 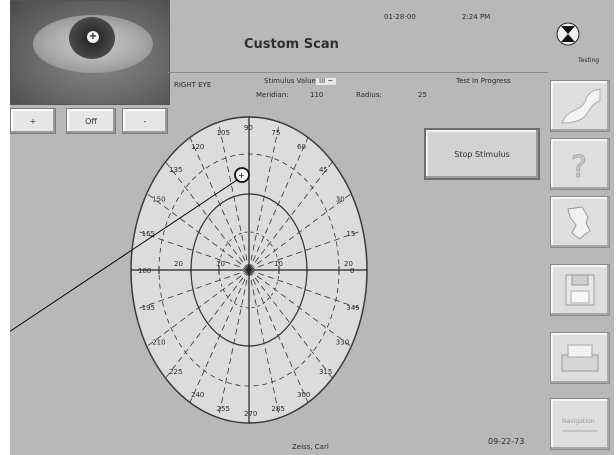 I want to click on angle-label: 300, so click(x=303, y=395).